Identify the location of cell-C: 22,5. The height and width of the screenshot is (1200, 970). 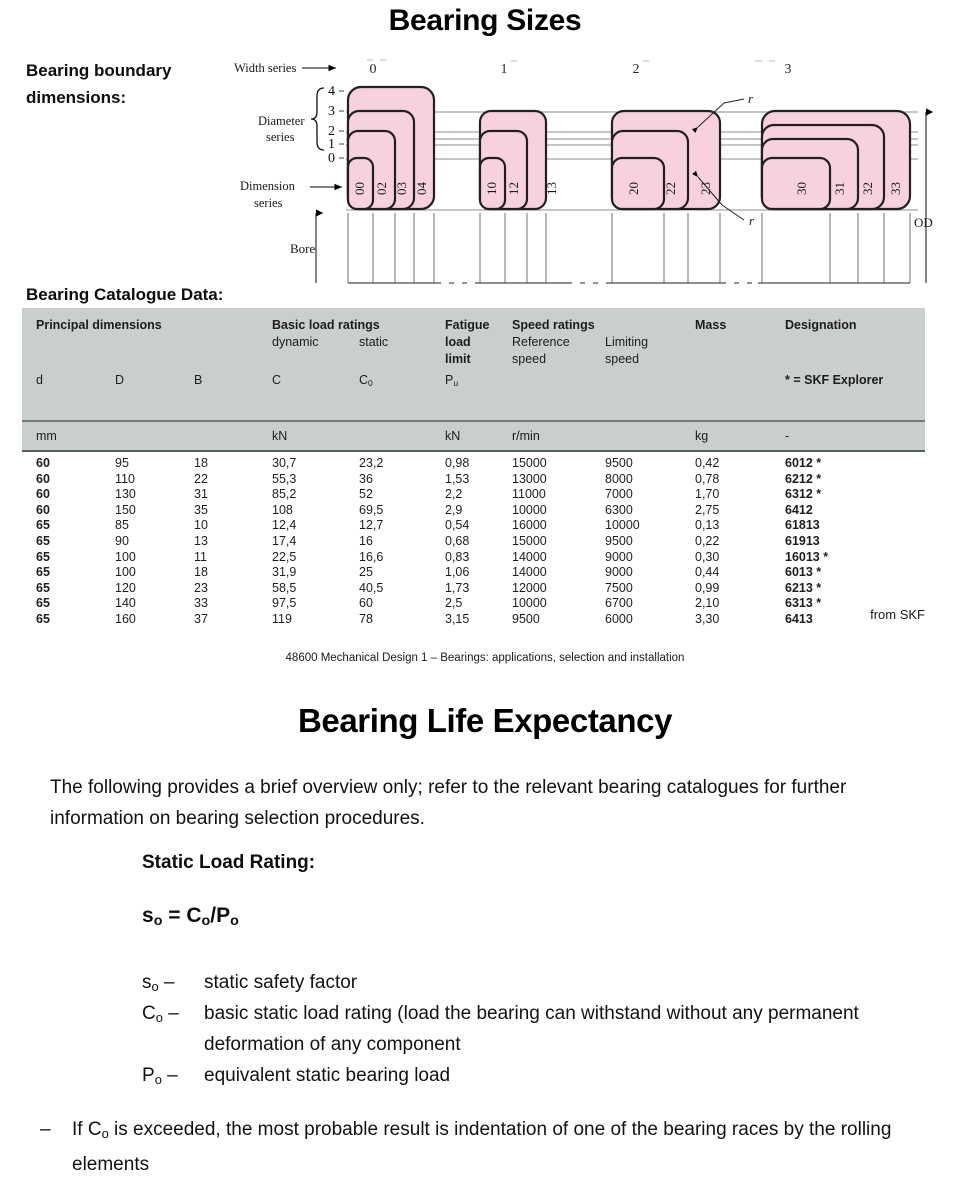
(284, 556).